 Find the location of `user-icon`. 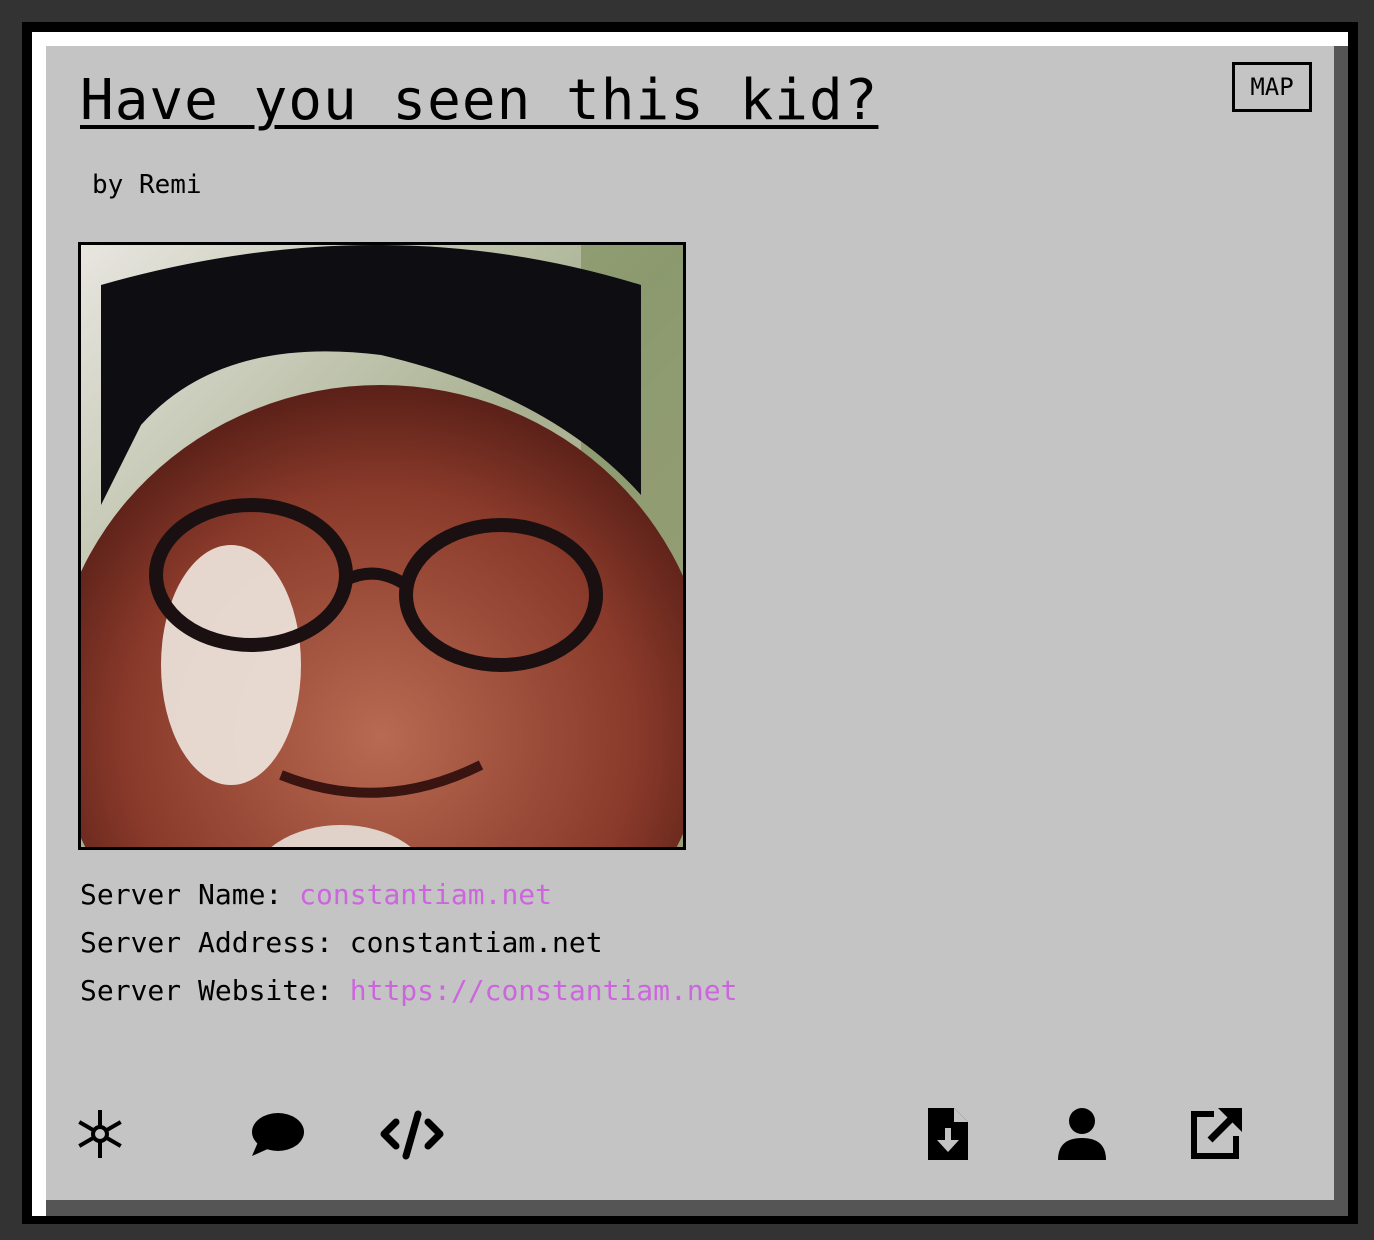

user-icon is located at coordinates (1082, 1134).